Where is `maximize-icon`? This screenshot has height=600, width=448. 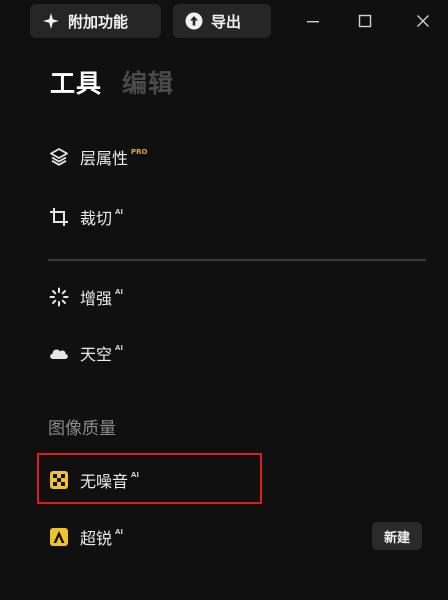
maximize-icon is located at coordinates (365, 21).